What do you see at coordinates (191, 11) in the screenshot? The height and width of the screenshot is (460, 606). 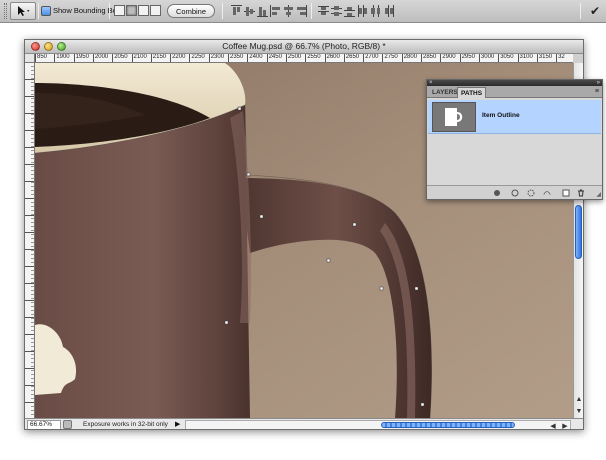 I see `combine-button: Combine` at bounding box center [191, 11].